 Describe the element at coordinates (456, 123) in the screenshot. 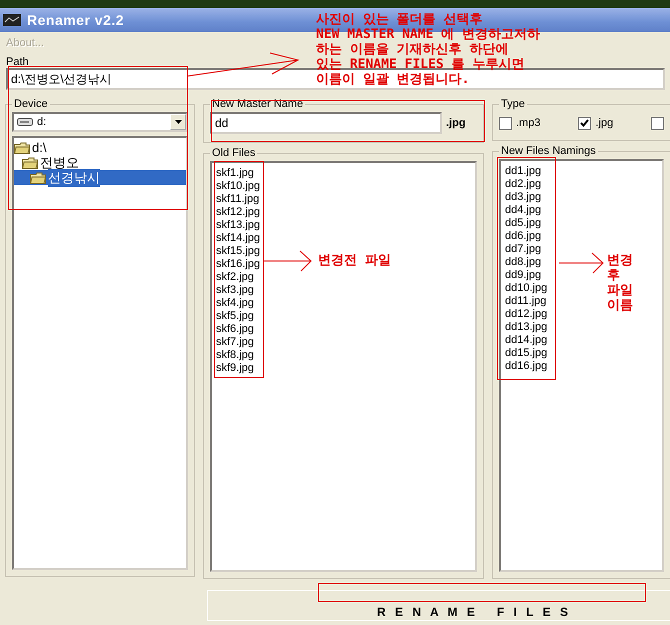

I see `extension-label: .jpg` at that location.